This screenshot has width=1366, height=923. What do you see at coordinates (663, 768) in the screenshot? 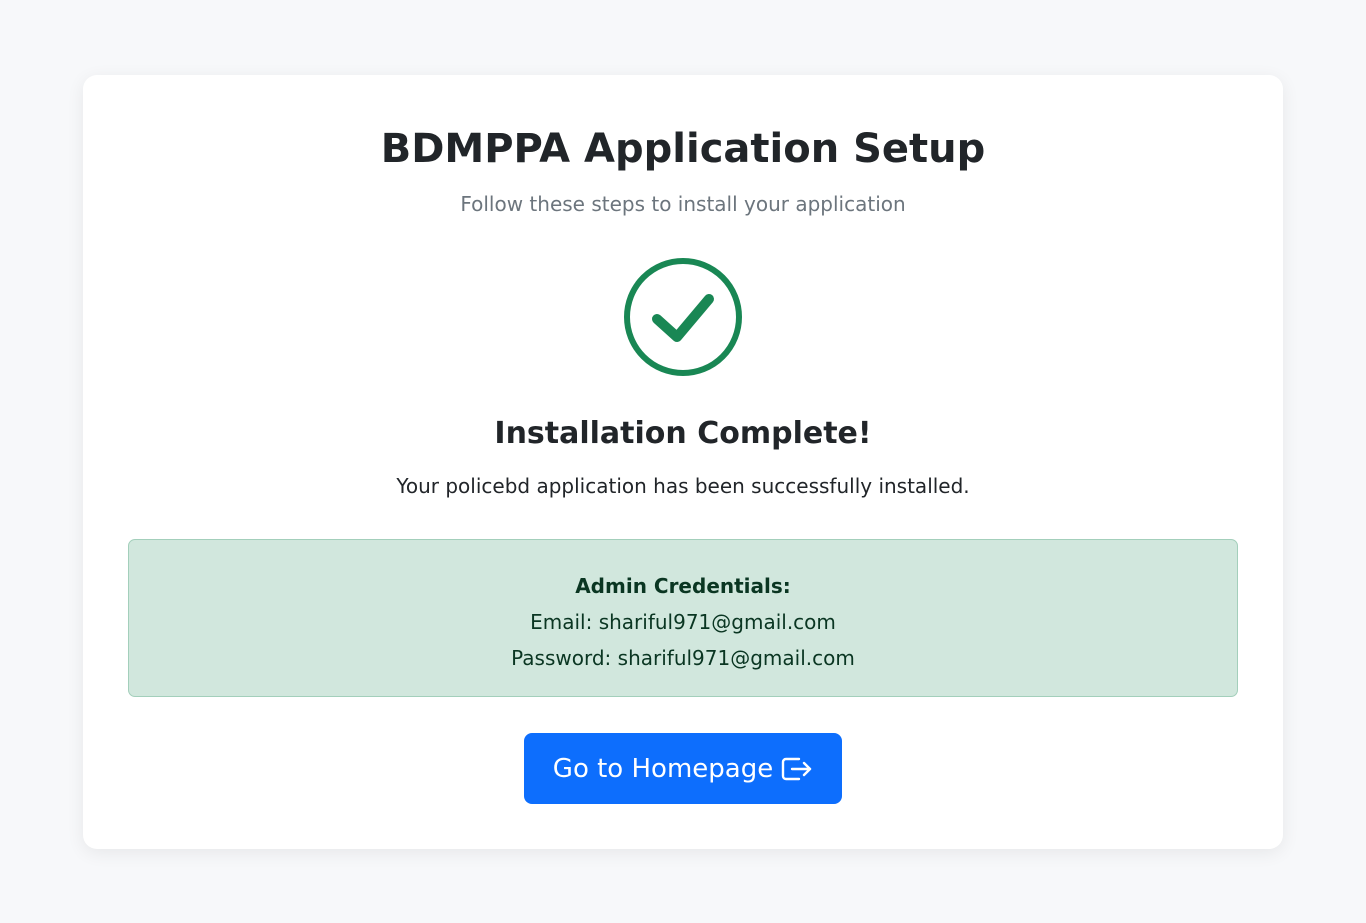
I see `go-to-homepage-label: Go to Homepage` at bounding box center [663, 768].